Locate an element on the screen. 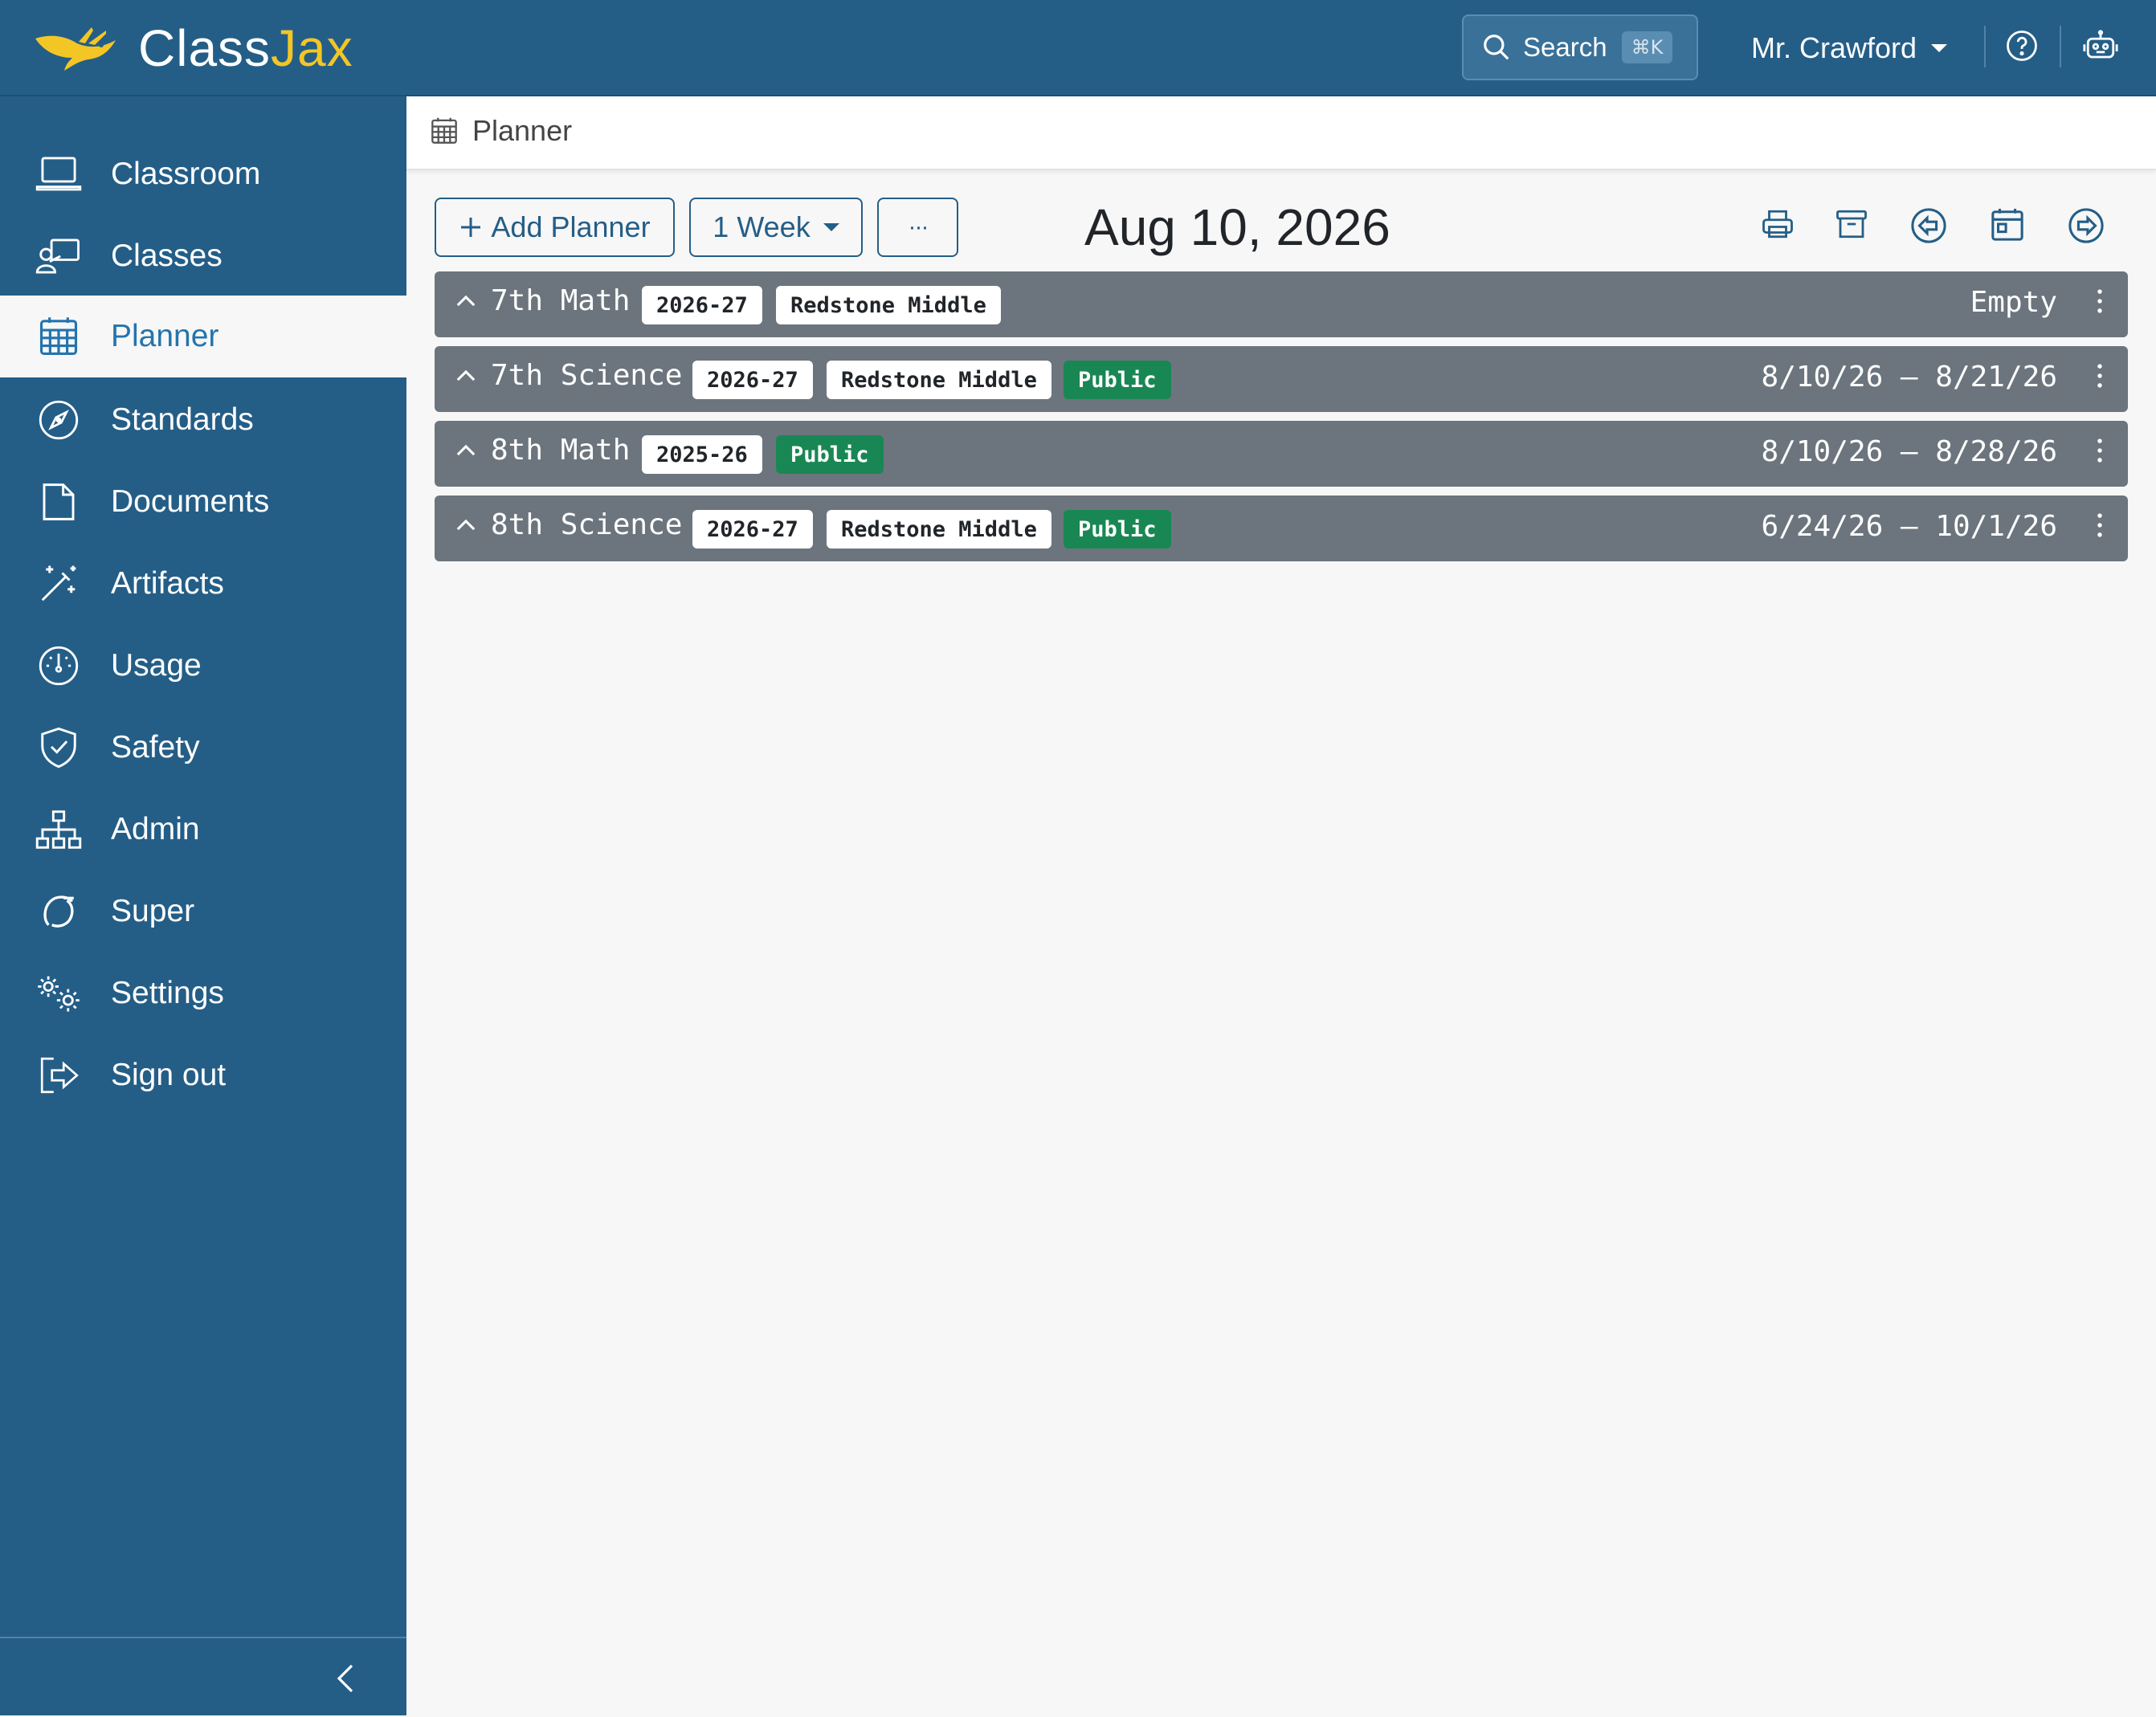  person-board-icon is located at coordinates (59, 256).